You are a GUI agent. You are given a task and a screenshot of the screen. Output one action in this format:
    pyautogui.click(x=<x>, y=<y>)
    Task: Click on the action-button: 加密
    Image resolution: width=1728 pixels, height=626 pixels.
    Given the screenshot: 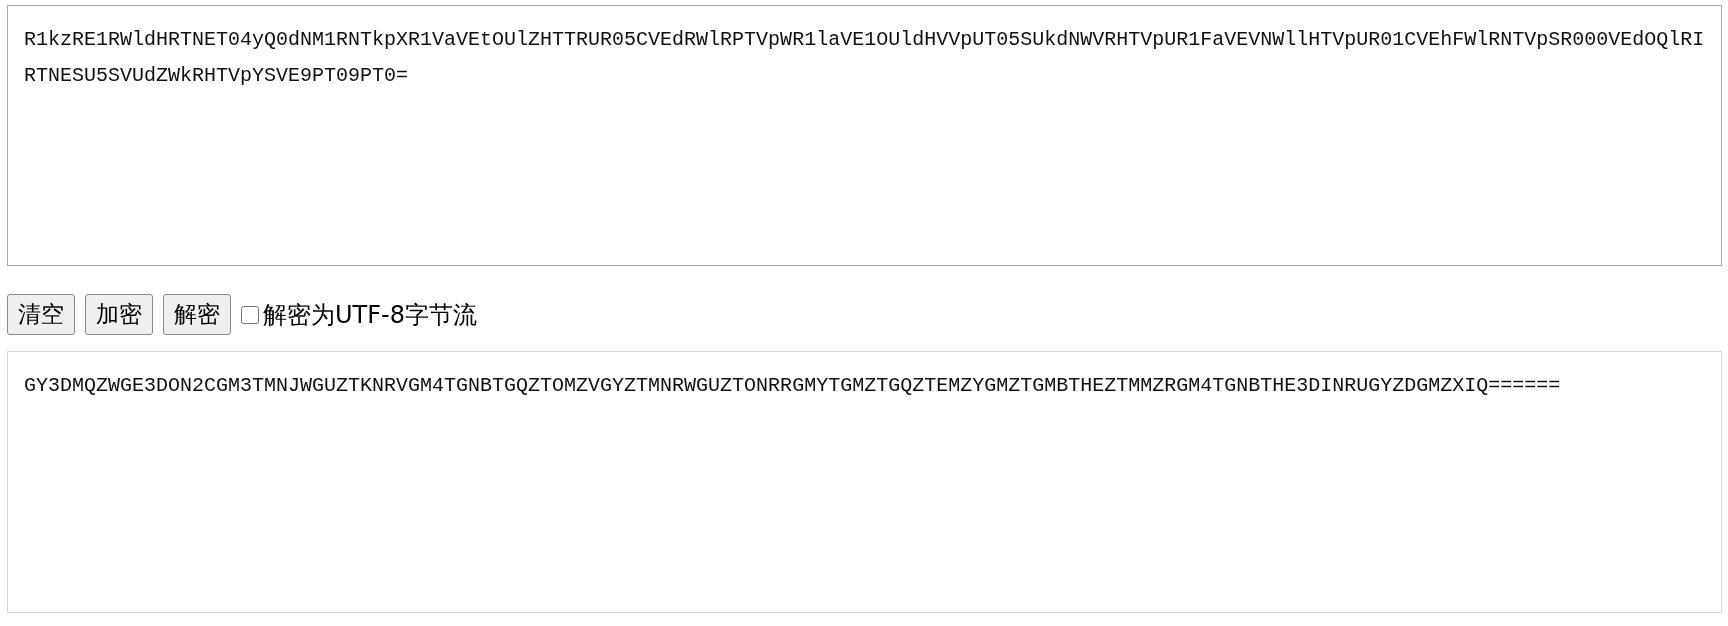 What is the action you would take?
    pyautogui.click(x=119, y=314)
    